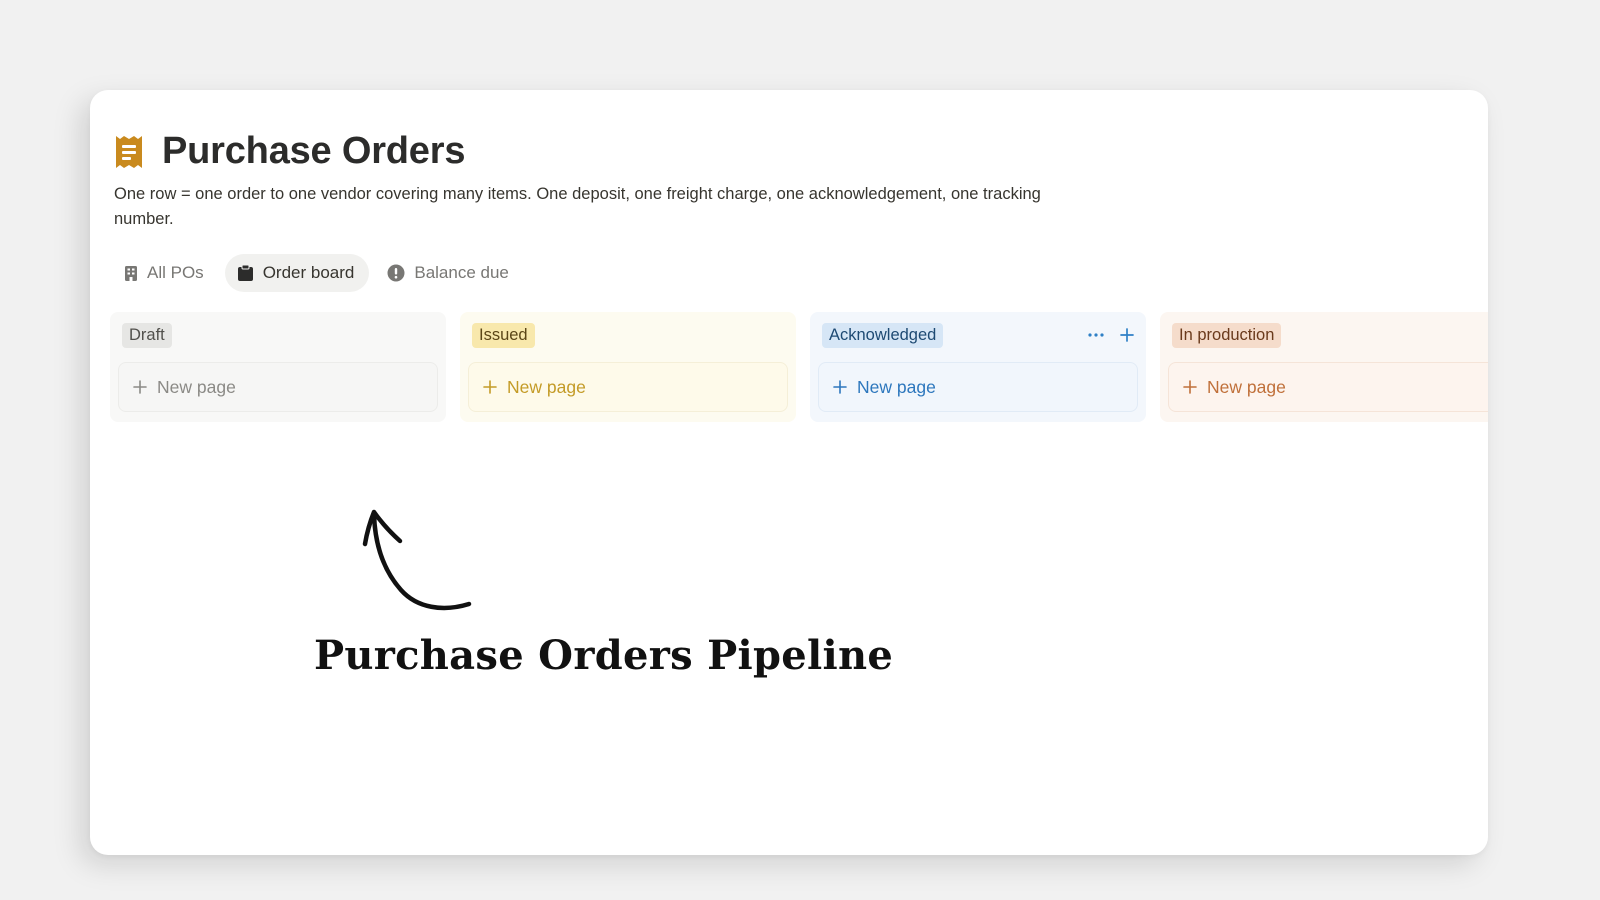 The width and height of the screenshot is (1600, 900). Describe the element at coordinates (883, 335) in the screenshot. I see `status-badge: Acknowledged` at that location.